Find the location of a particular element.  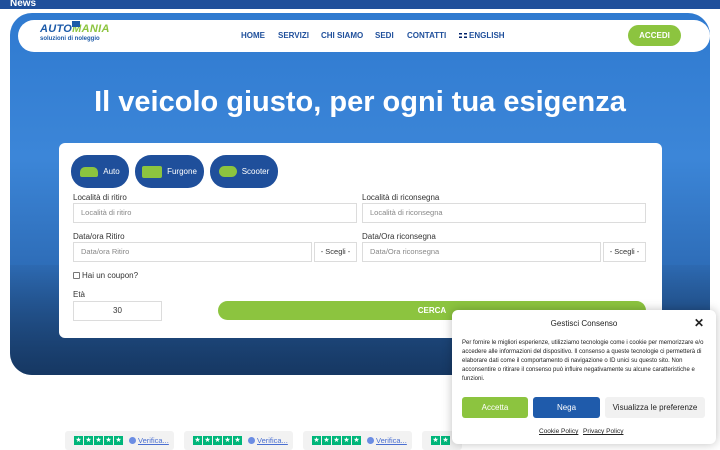

privacy-policy-link: Privacy Policy is located at coordinates (603, 431).